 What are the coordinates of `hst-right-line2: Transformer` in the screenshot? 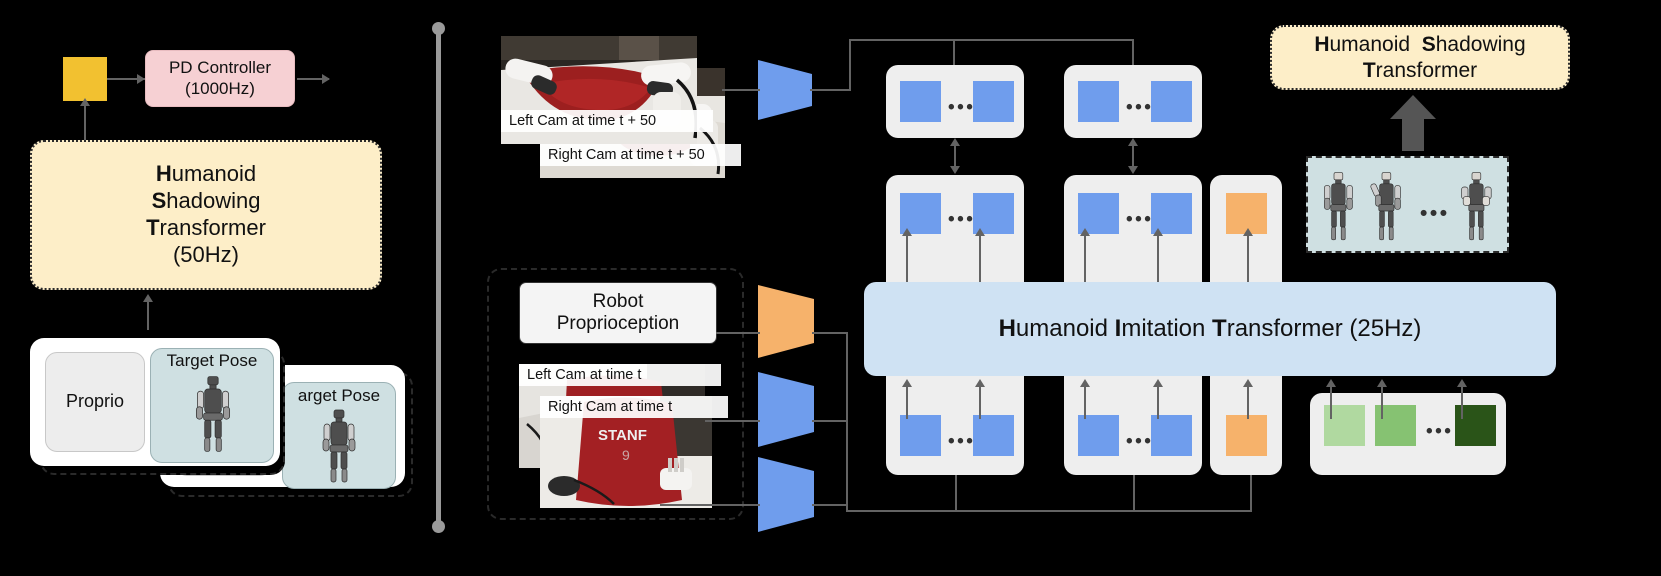 It's located at (1420, 70).